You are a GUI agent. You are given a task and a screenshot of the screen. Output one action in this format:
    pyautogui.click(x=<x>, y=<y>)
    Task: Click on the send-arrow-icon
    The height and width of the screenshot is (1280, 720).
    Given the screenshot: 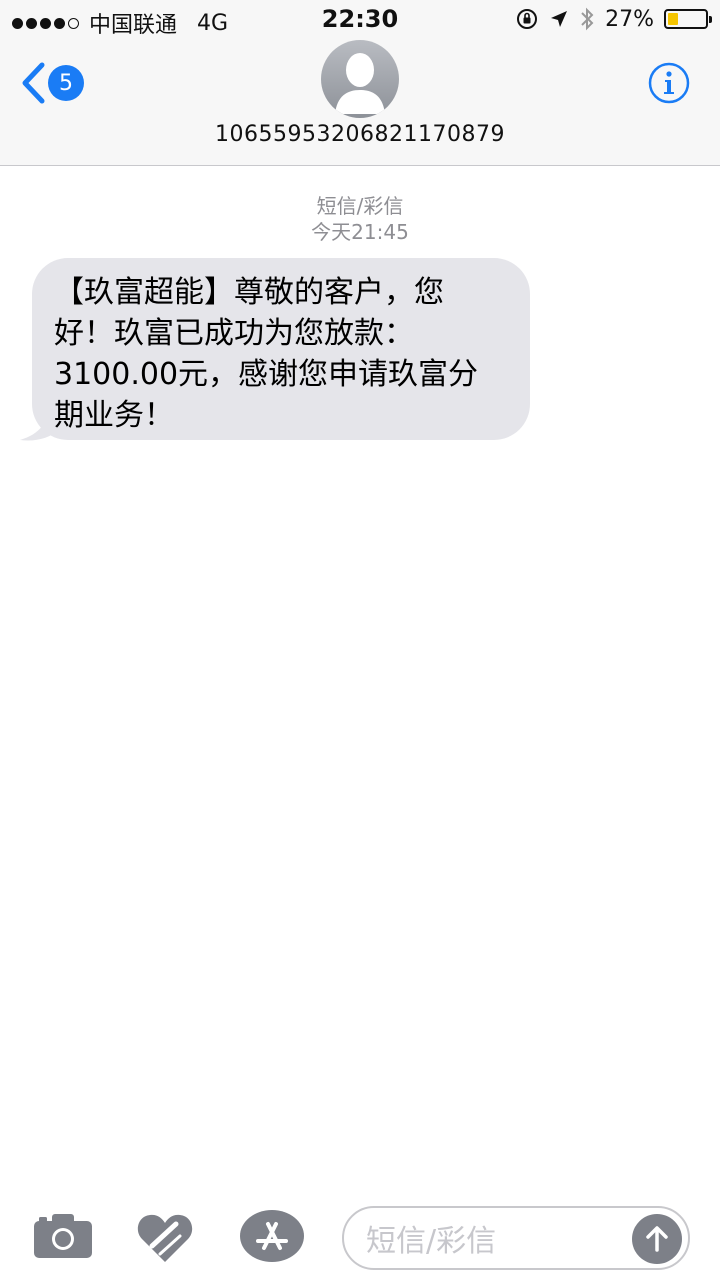 What is the action you would take?
    pyautogui.click(x=657, y=1239)
    